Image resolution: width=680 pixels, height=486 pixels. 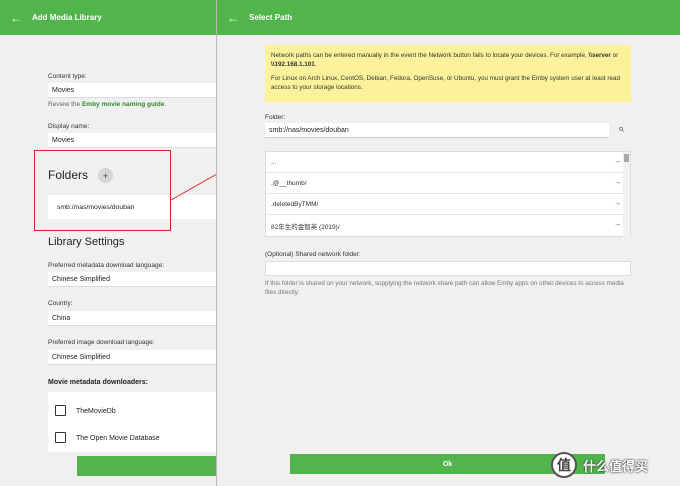 What do you see at coordinates (437, 130) in the screenshot?
I see `folder-path-input: smb://nas/movies/douban` at bounding box center [437, 130].